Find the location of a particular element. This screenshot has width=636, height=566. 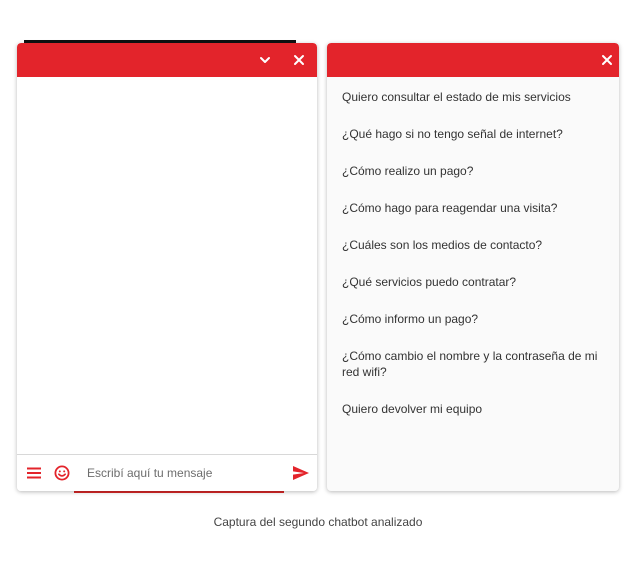

faq-item-report-payment: ¿Cómo informo un pago? is located at coordinates (474, 319).